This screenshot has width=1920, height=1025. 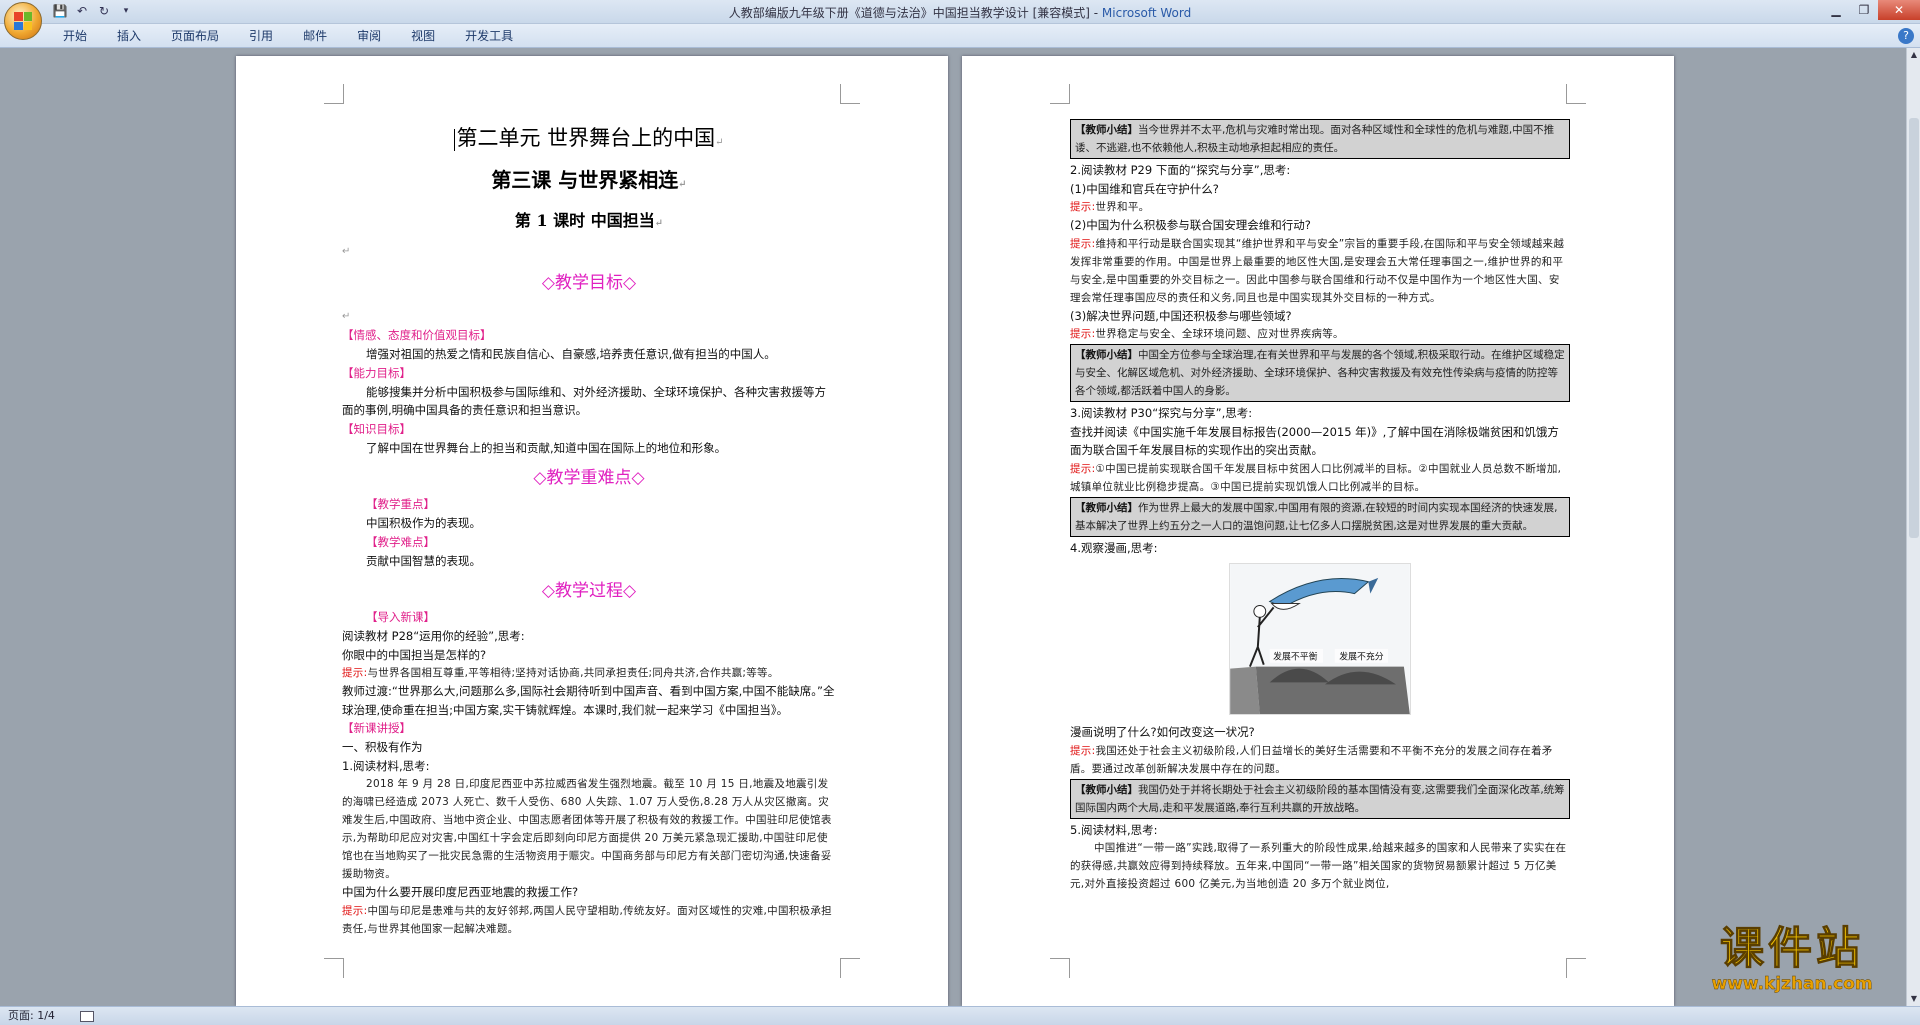 What do you see at coordinates (589, 591) in the screenshot?
I see `section-teaching-process: ◇教学过程◇` at bounding box center [589, 591].